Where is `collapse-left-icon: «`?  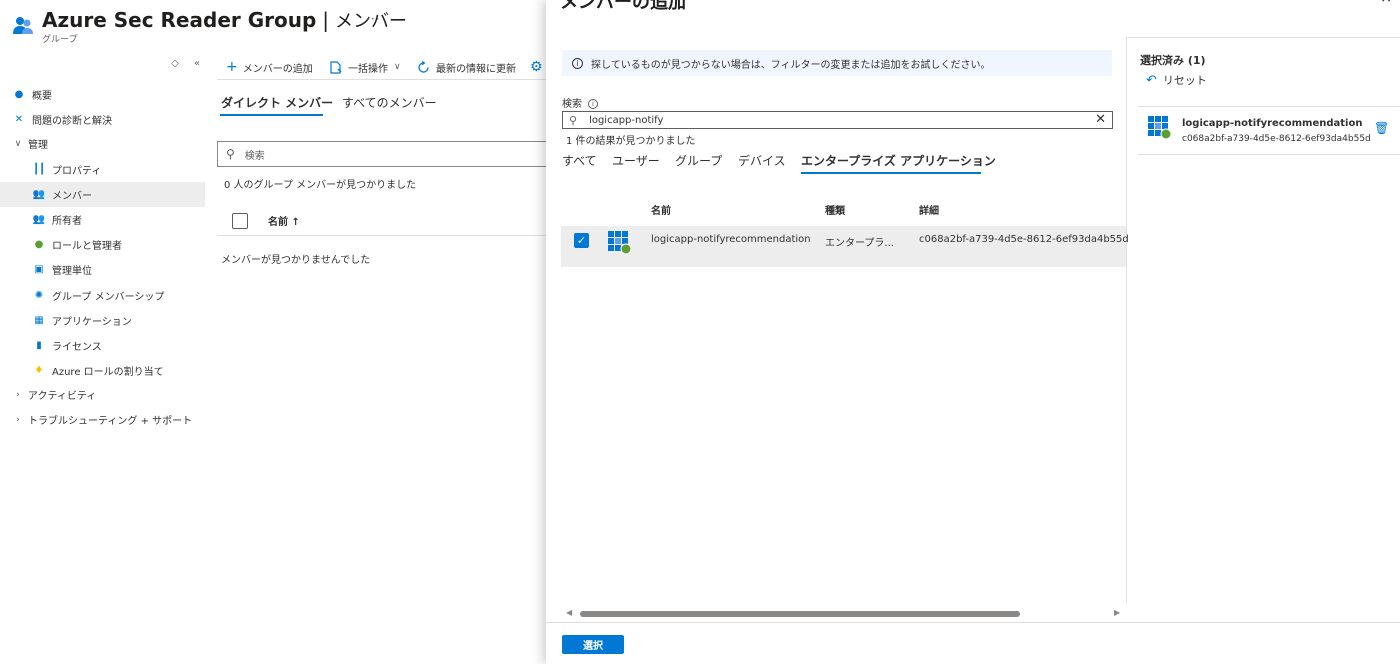 collapse-left-icon: « is located at coordinates (197, 63).